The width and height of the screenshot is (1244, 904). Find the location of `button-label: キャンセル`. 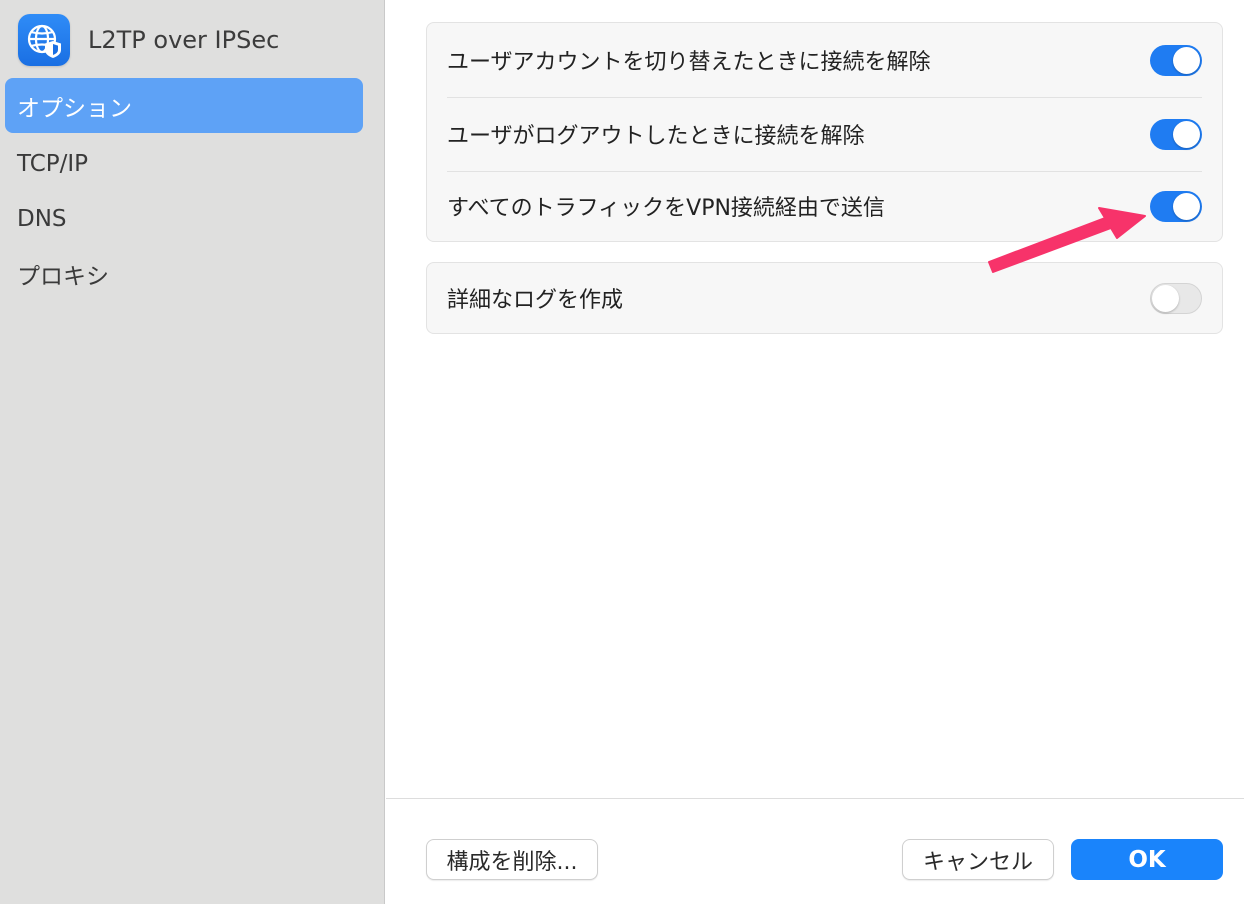

button-label: キャンセル is located at coordinates (977, 862).